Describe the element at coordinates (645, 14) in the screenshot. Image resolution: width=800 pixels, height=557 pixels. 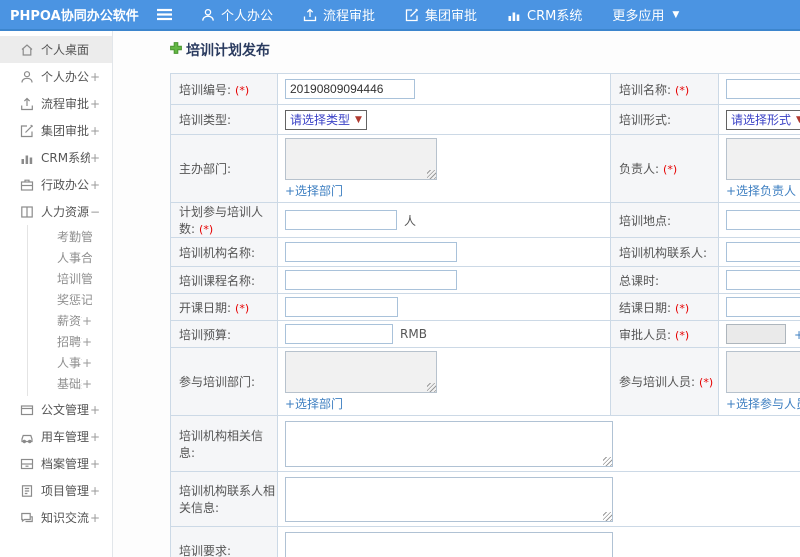
I see `nav-more-apps: 更多应用 ▼` at that location.